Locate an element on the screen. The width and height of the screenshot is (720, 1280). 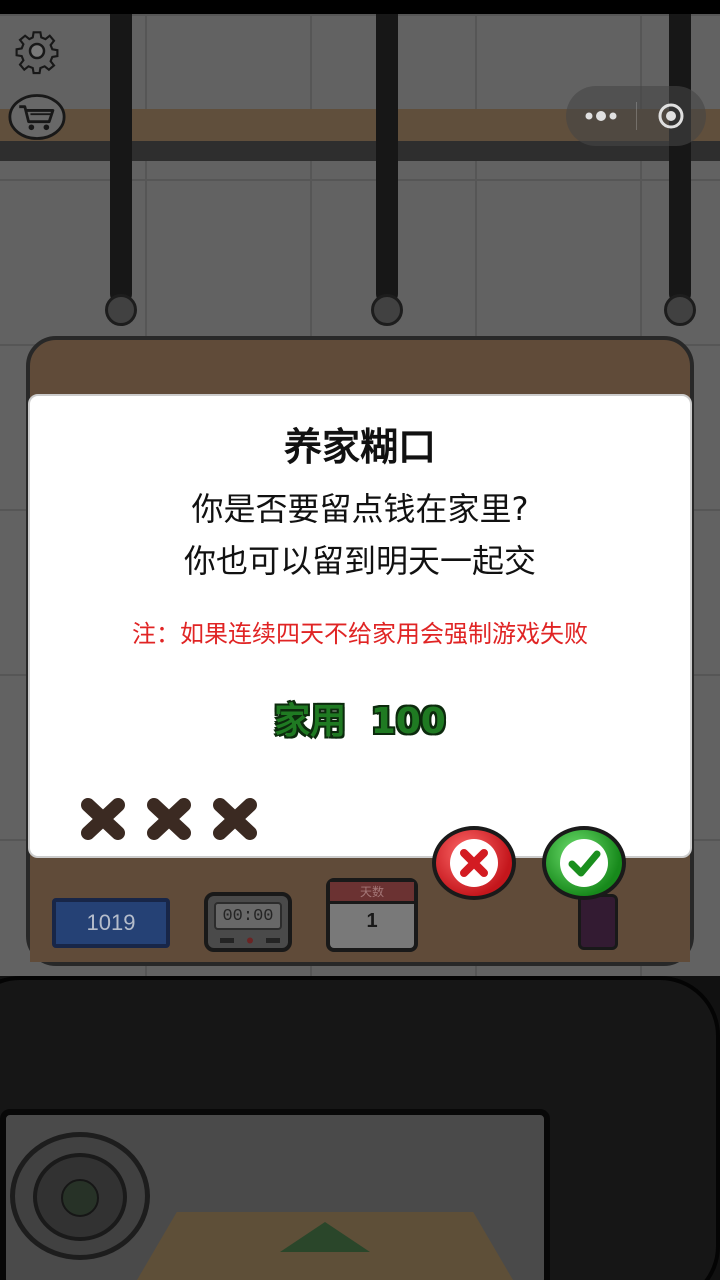
cross-icon is located at coordinates (474, 863).